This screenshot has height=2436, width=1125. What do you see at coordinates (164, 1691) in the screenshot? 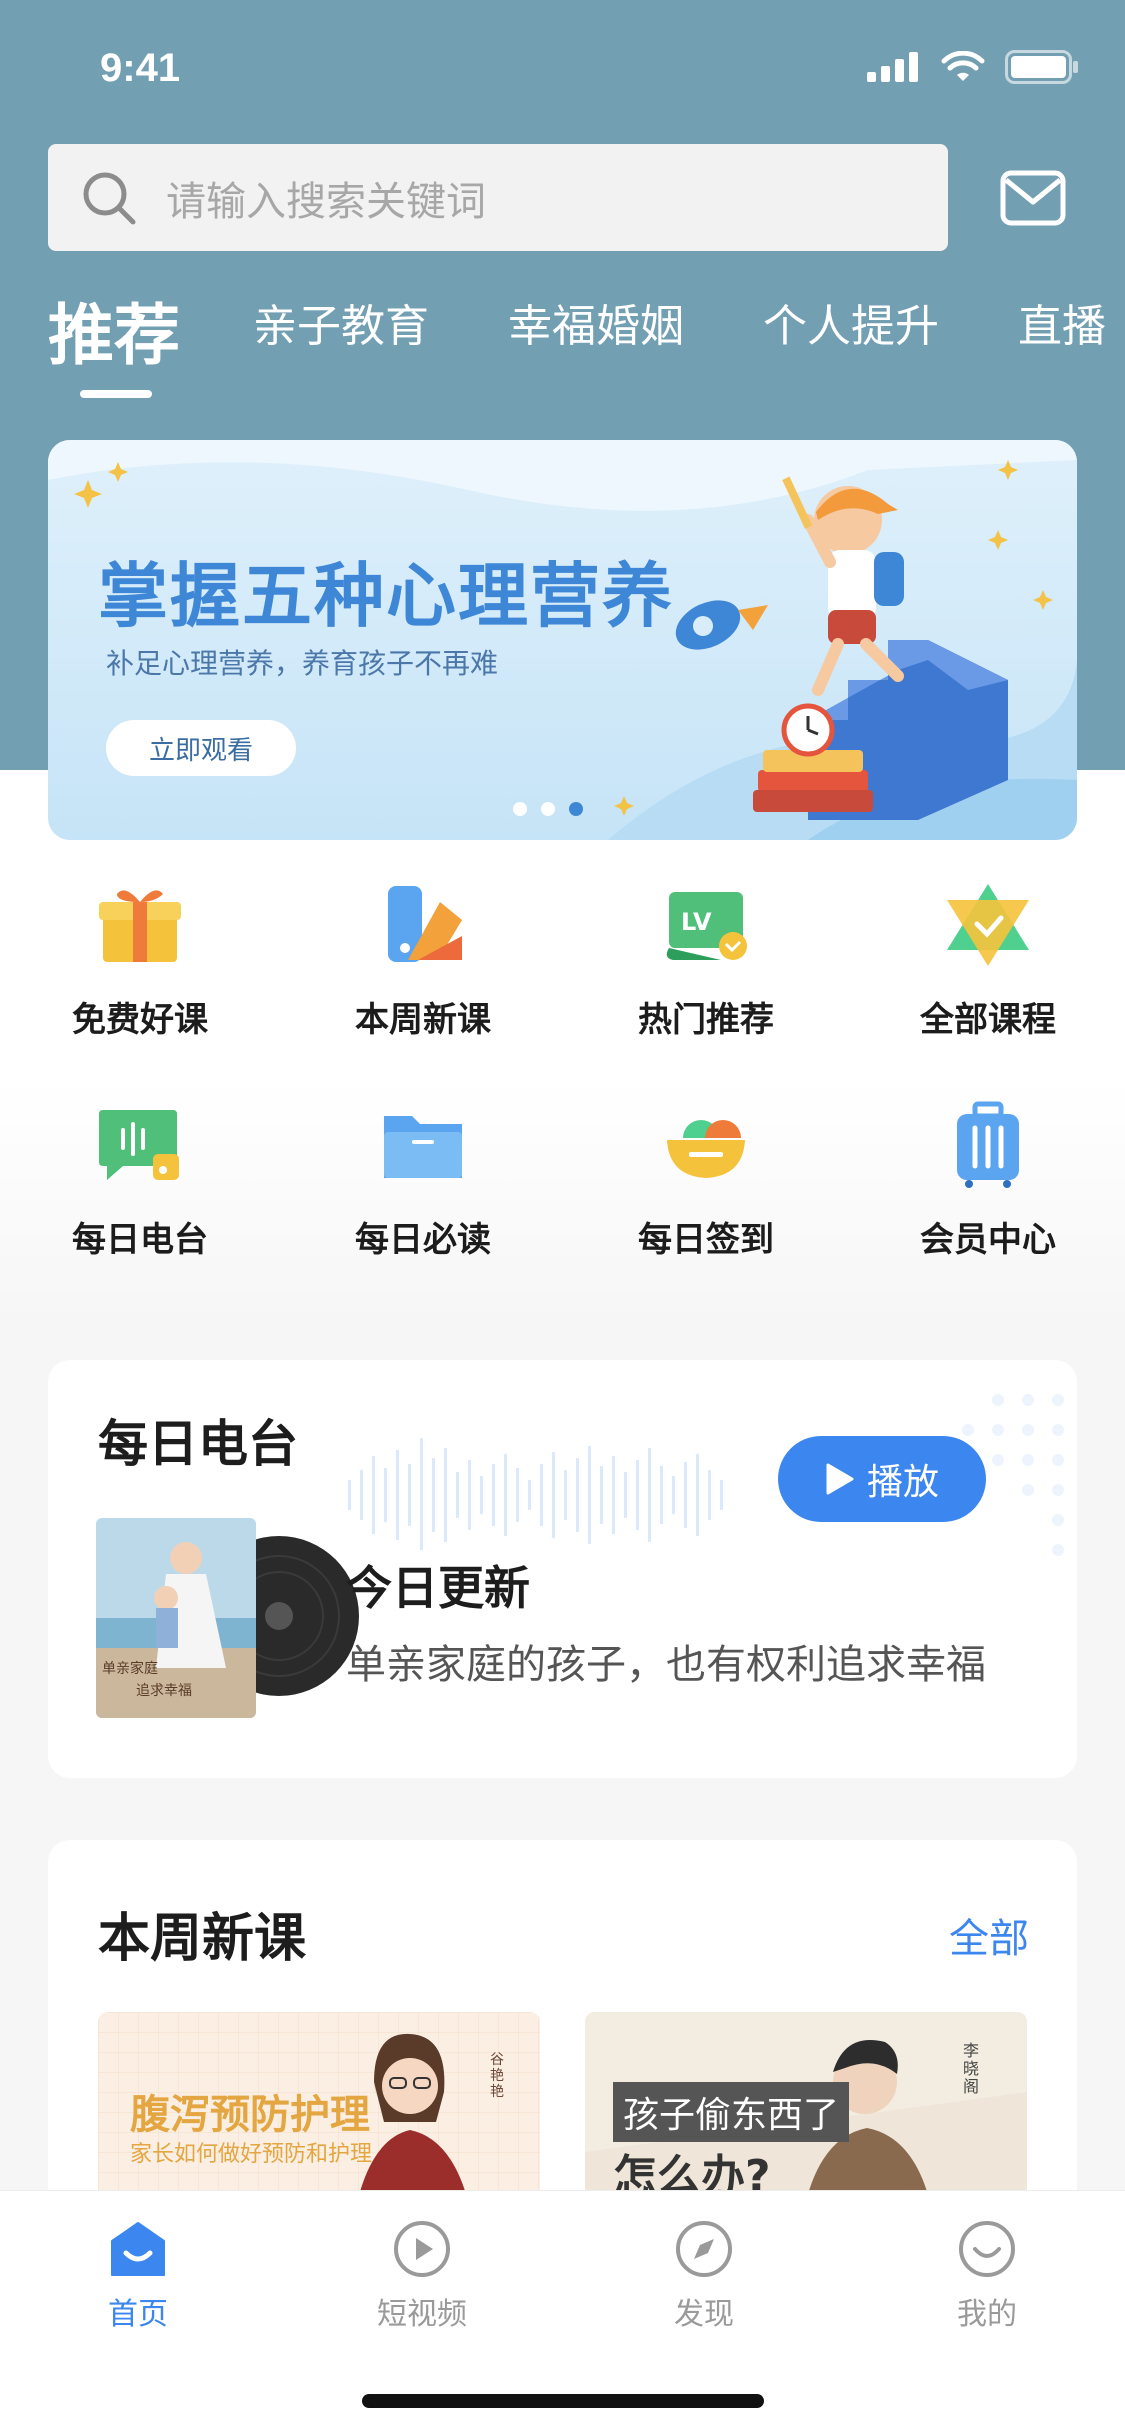
I see `album-text-2: 追求幸福` at bounding box center [164, 1691].